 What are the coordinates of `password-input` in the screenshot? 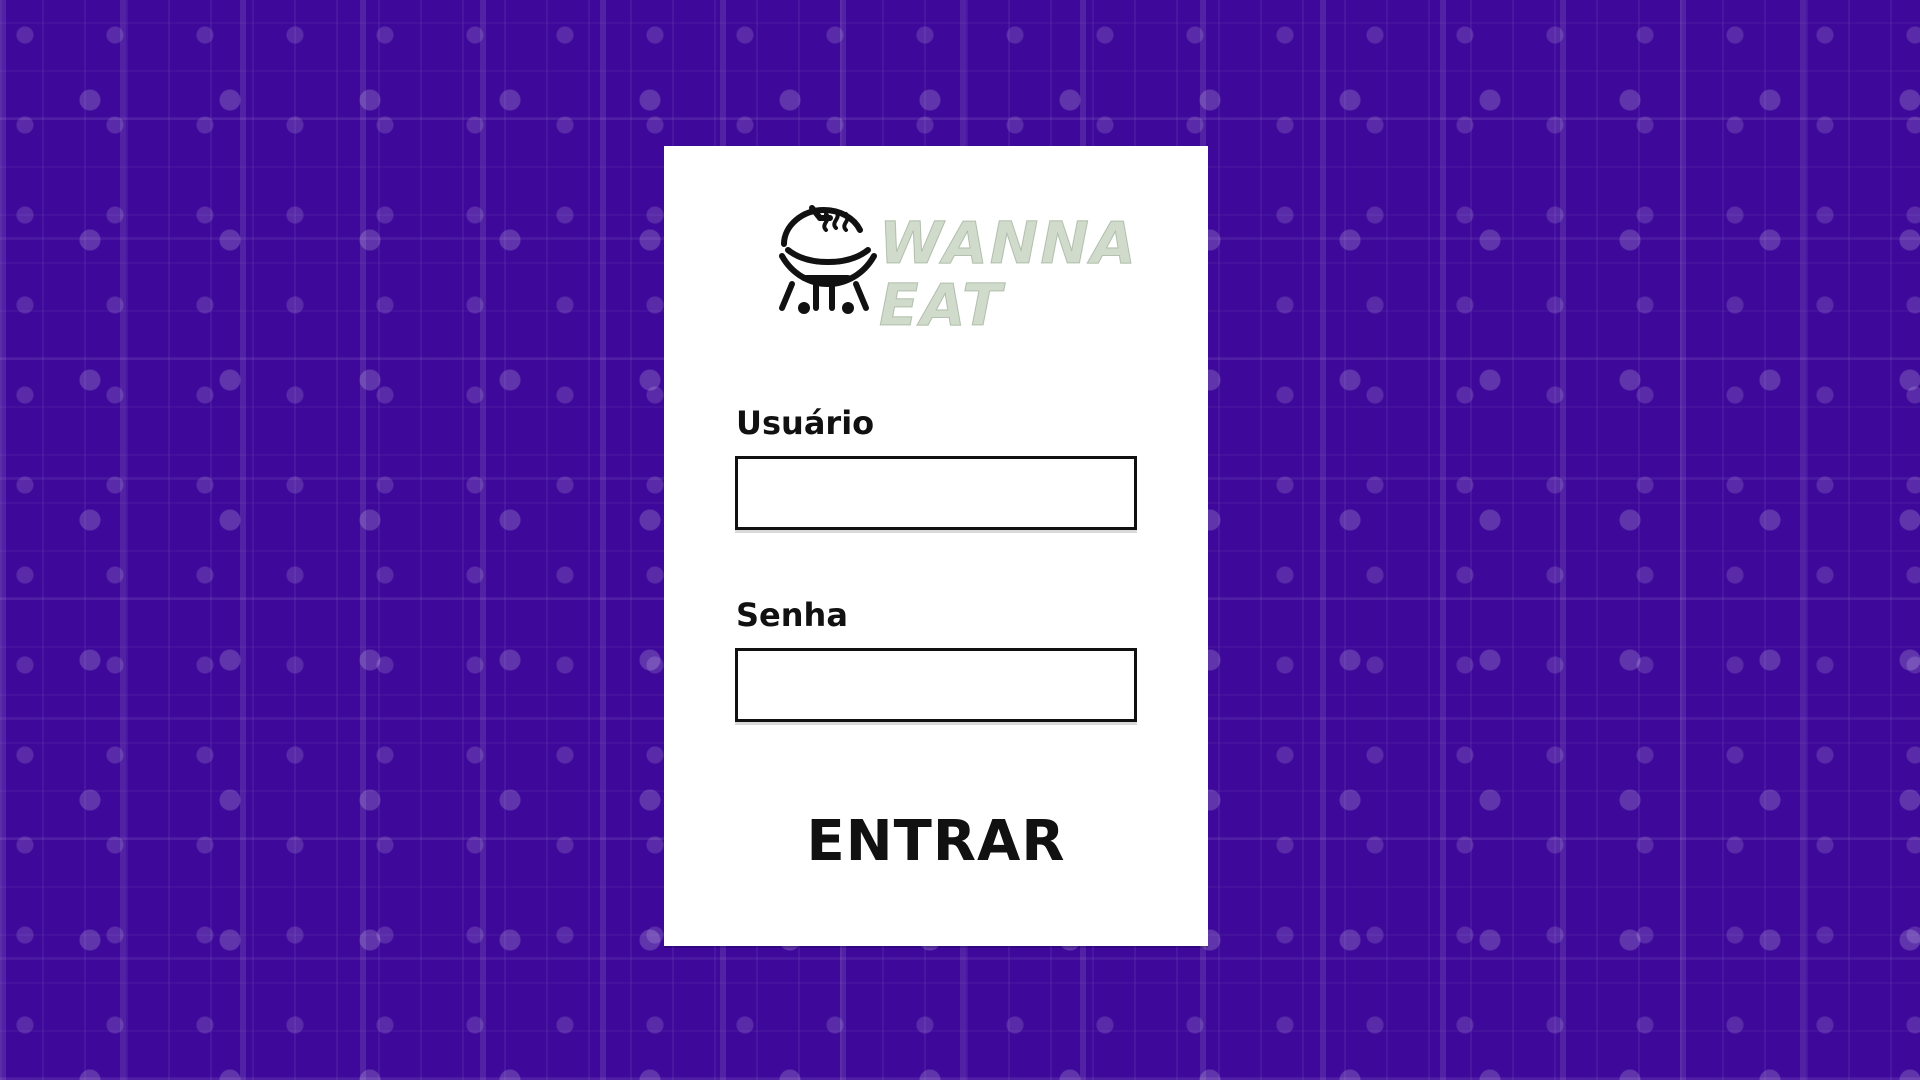 It's located at (936, 685).